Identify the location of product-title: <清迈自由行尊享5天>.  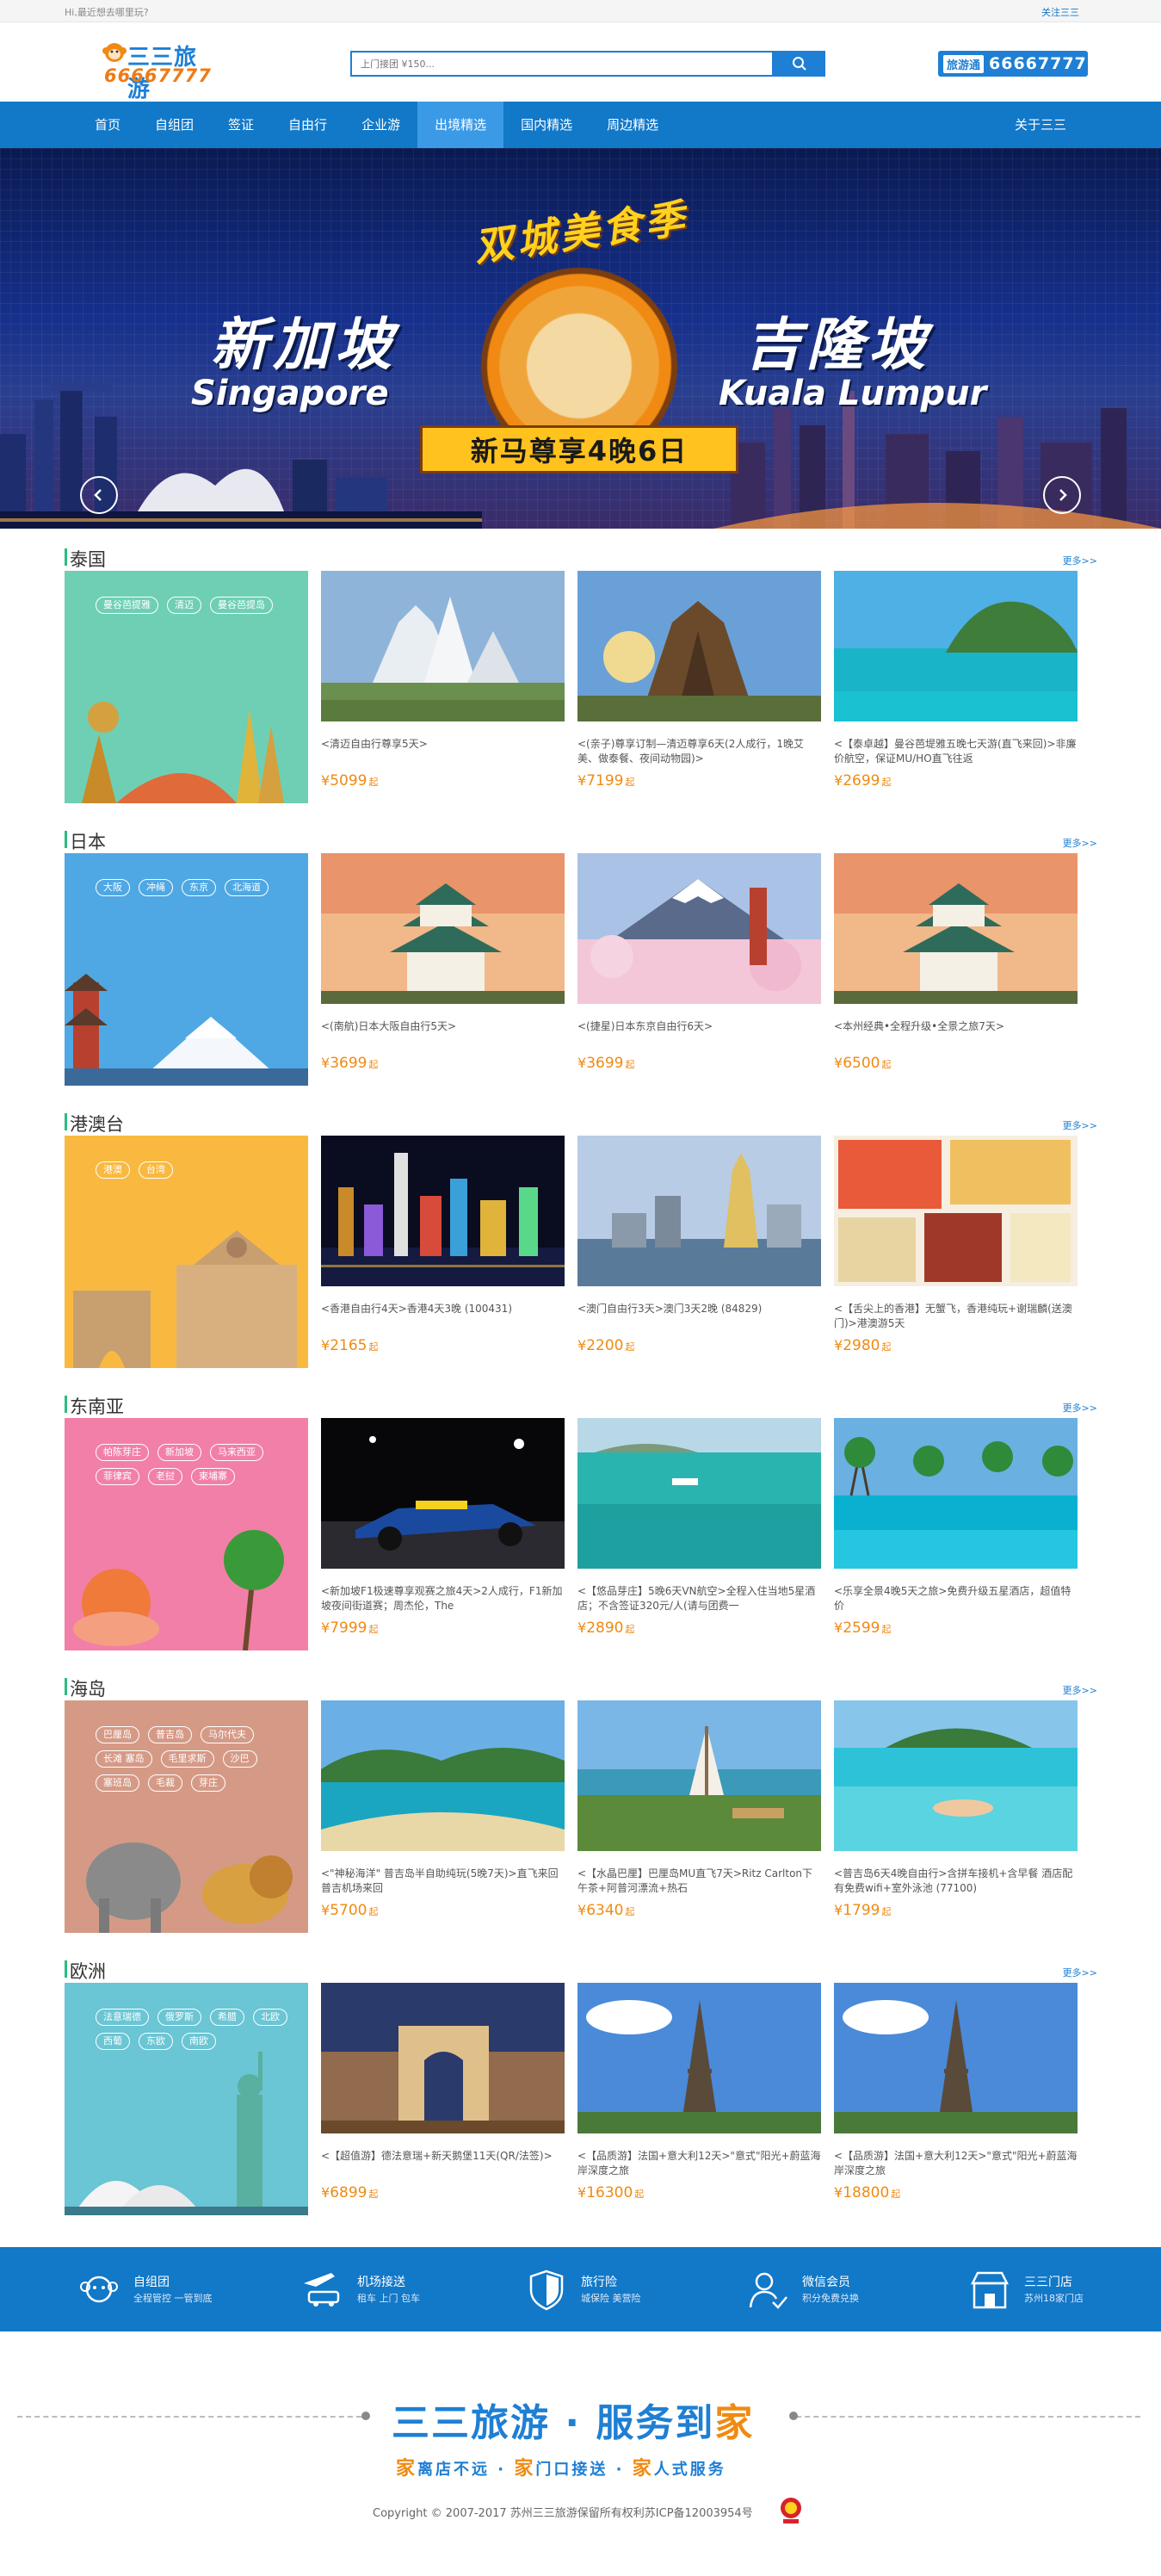
(443, 751).